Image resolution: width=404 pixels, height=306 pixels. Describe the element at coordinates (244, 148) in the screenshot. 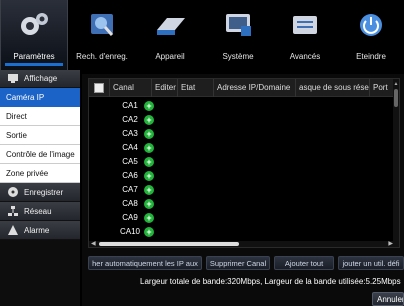

I see `table-row: CA4 +` at that location.